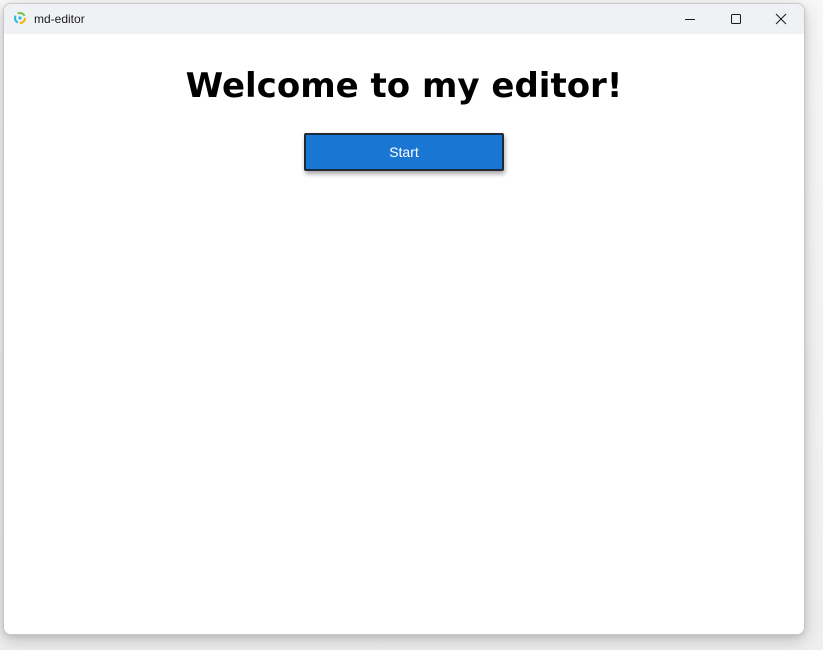  I want to click on start-button: Start, so click(404, 152).